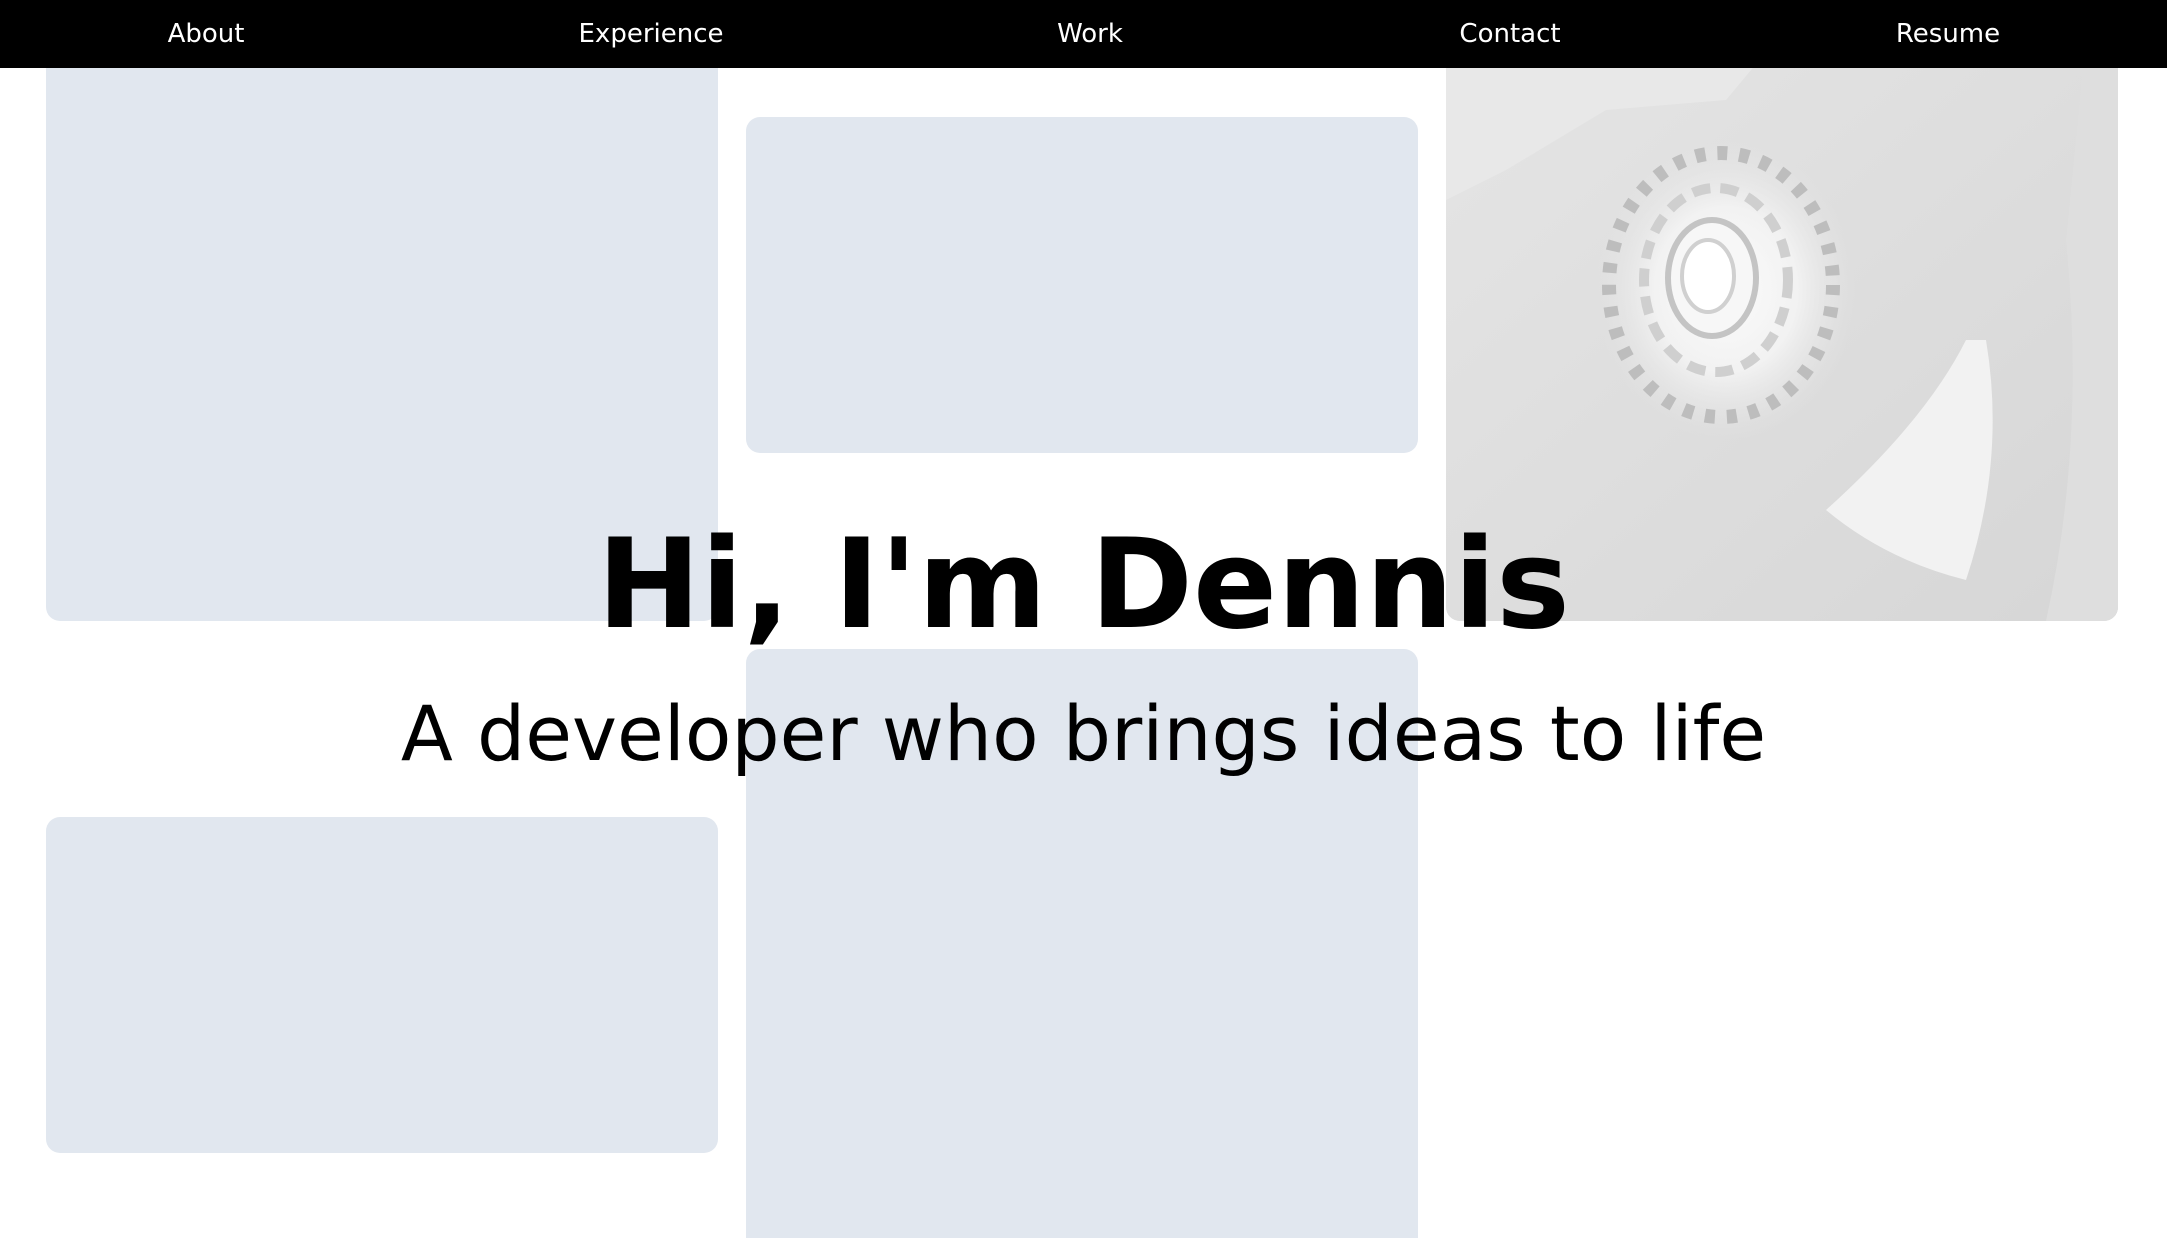 The height and width of the screenshot is (1238, 2167). What do you see at coordinates (1948, 34) in the screenshot?
I see `nav-link-resume: Resume` at bounding box center [1948, 34].